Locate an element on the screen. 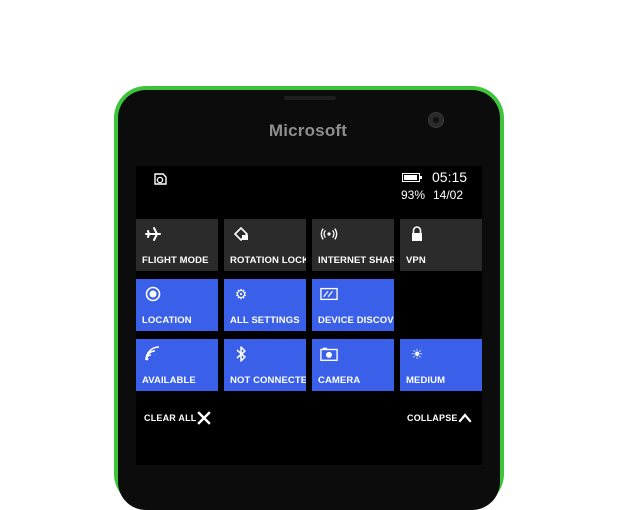  tile-vpn: VPN is located at coordinates (441, 245).